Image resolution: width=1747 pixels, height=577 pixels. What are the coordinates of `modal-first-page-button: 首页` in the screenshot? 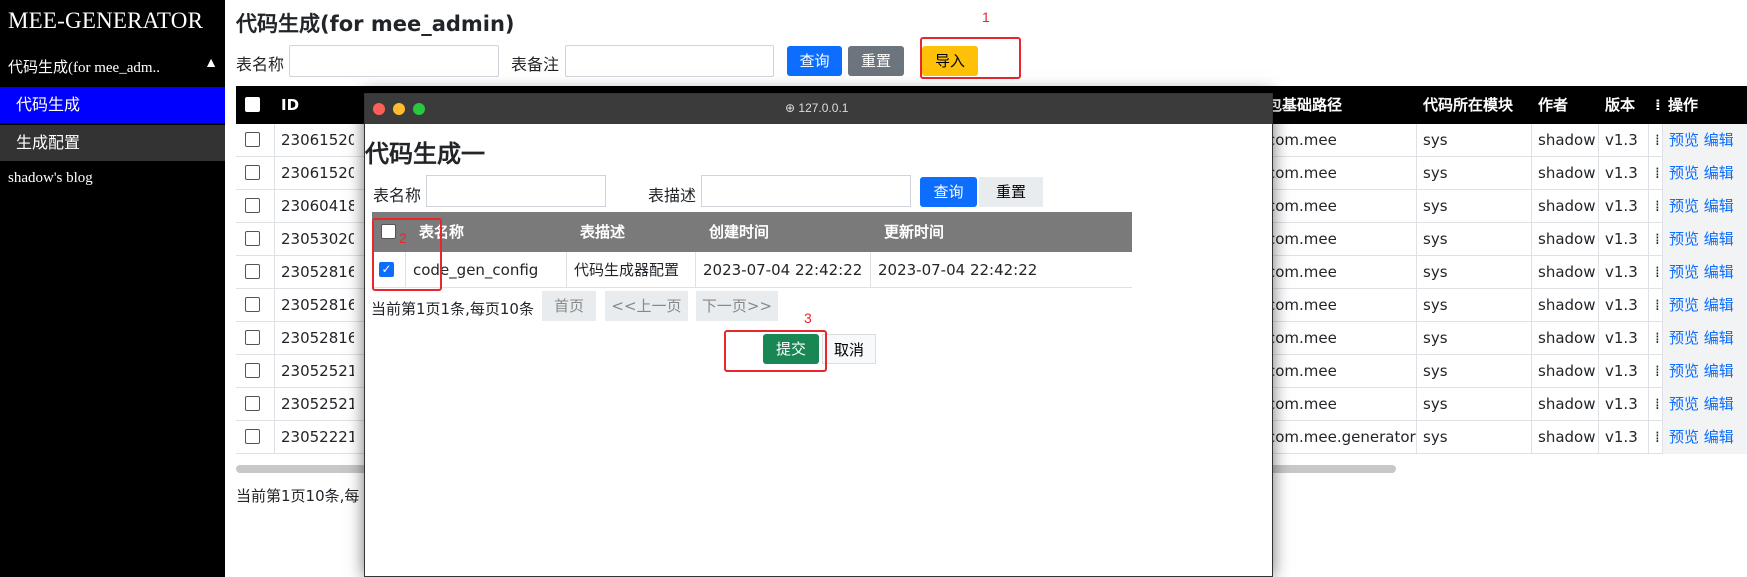 It's located at (569, 306).